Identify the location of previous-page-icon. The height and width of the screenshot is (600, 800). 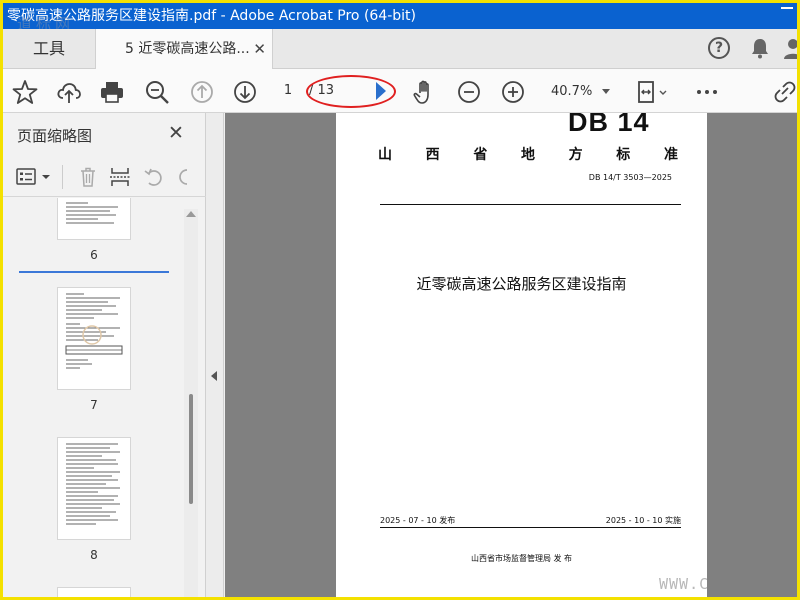
(202, 92).